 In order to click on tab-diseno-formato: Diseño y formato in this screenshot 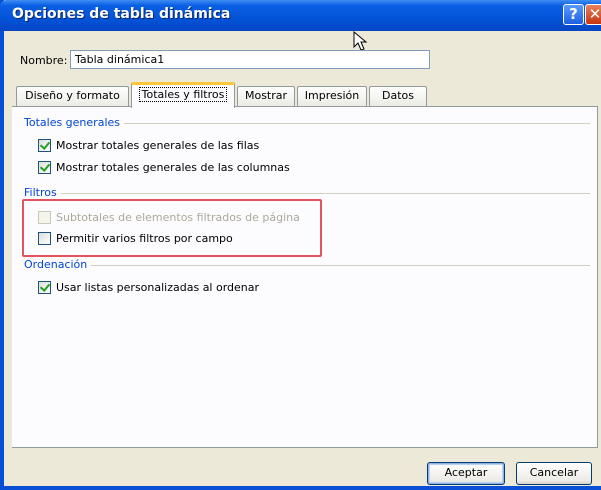, I will do `click(72, 96)`.